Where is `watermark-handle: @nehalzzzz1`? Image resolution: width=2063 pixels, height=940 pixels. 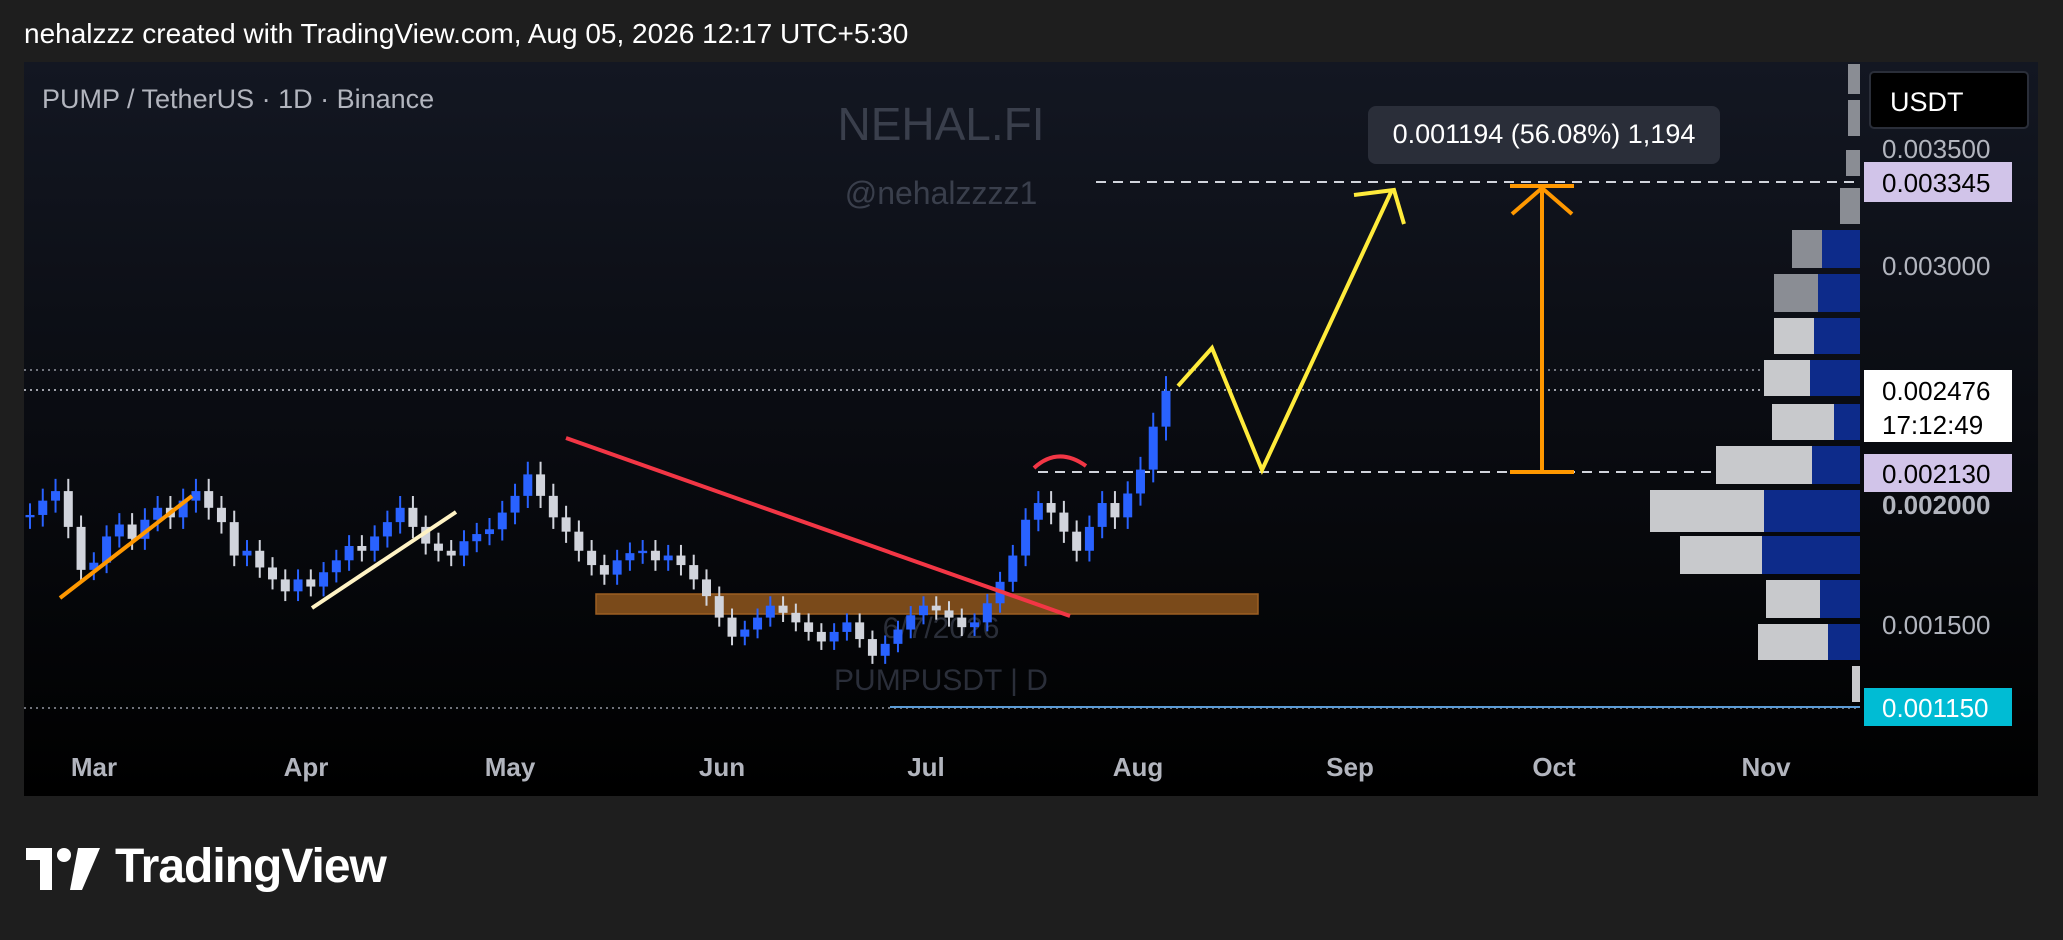
watermark-handle: @nehalzzzz1 is located at coordinates (941, 193).